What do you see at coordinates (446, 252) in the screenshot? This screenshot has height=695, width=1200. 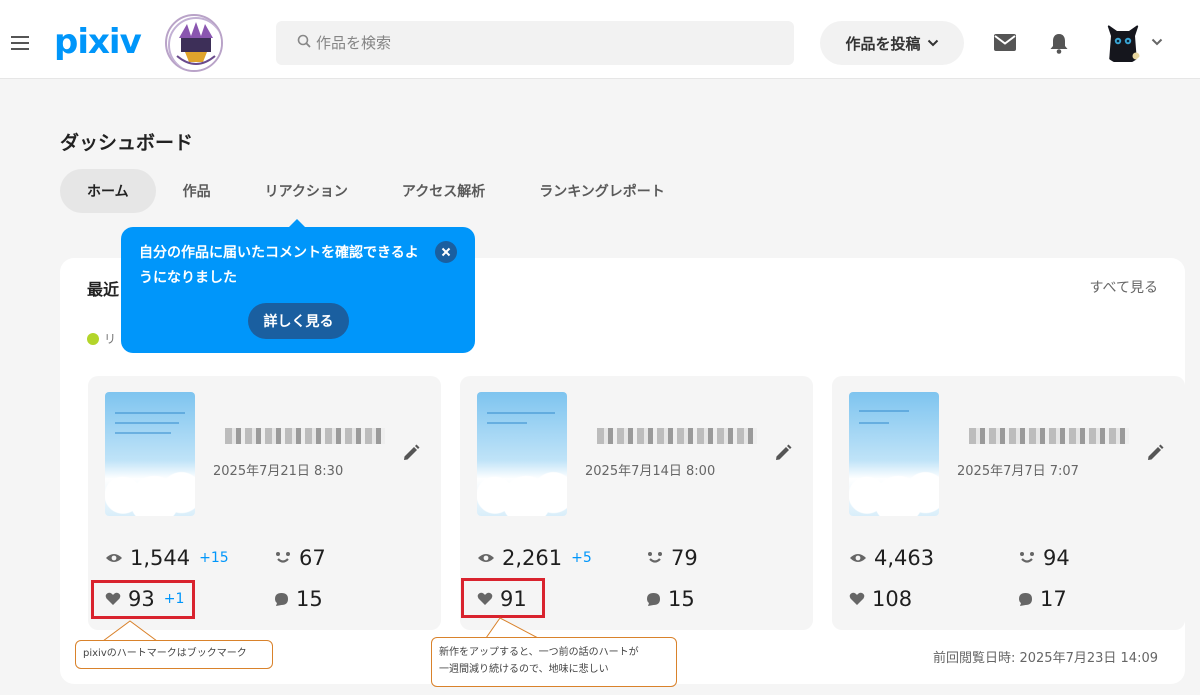 I see `close-icon` at bounding box center [446, 252].